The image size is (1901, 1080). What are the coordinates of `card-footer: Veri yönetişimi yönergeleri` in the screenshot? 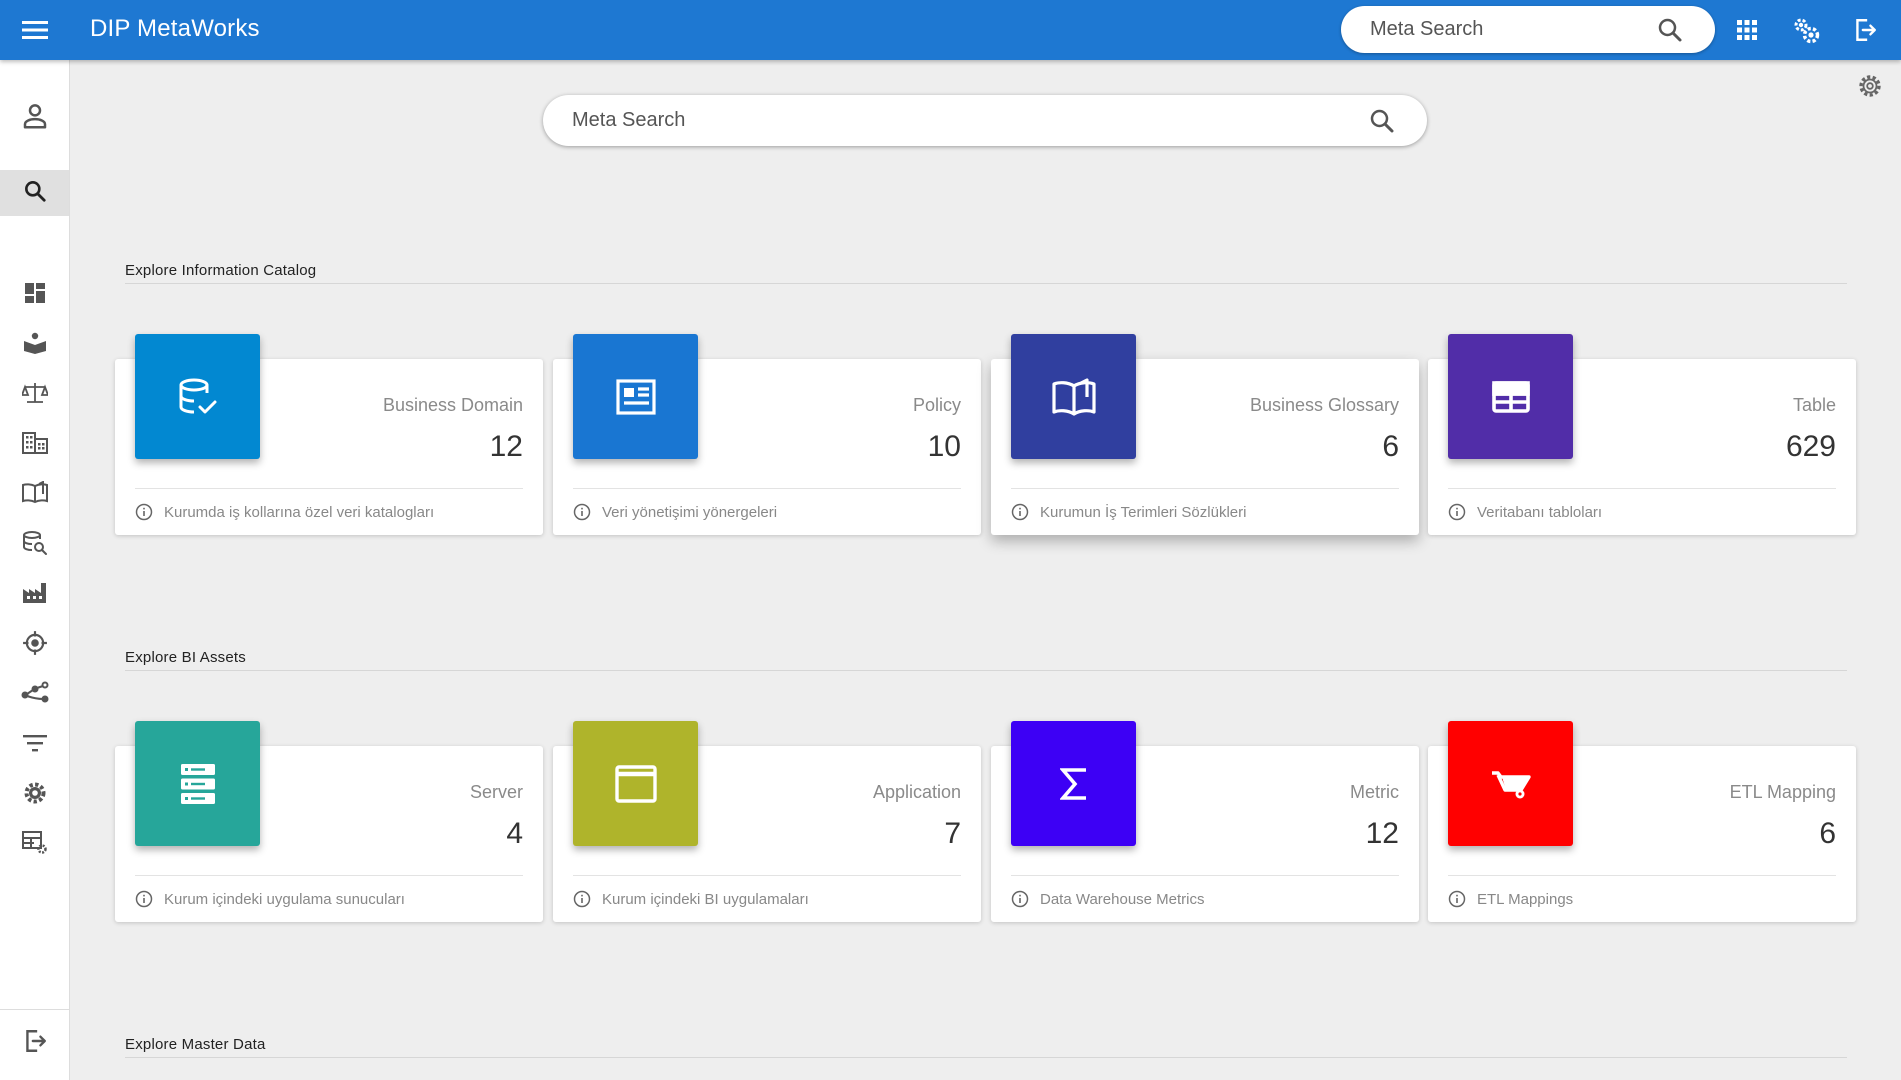 It's located at (675, 512).